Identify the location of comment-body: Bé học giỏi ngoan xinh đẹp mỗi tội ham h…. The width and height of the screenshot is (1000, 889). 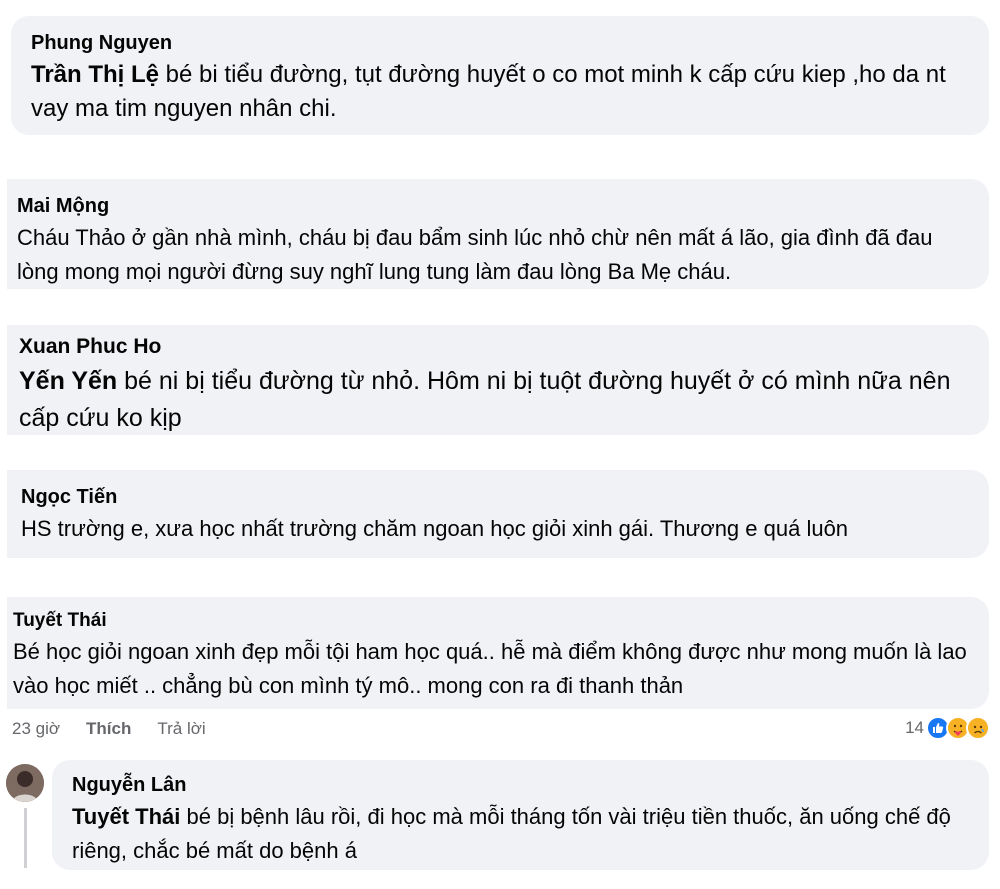
(490, 668).